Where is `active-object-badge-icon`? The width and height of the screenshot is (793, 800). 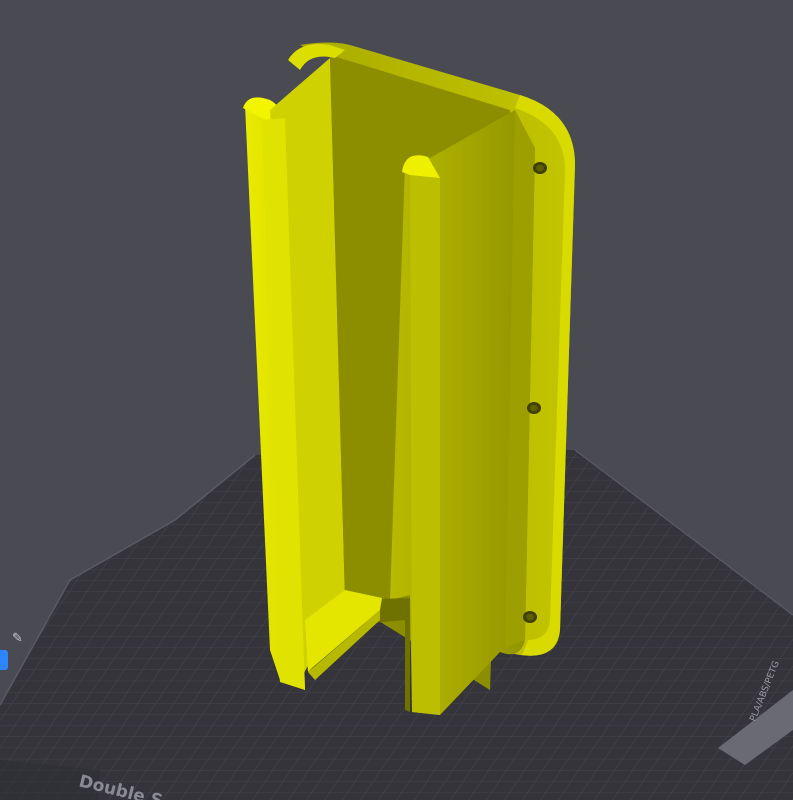
active-object-badge-icon is located at coordinates (4, 660).